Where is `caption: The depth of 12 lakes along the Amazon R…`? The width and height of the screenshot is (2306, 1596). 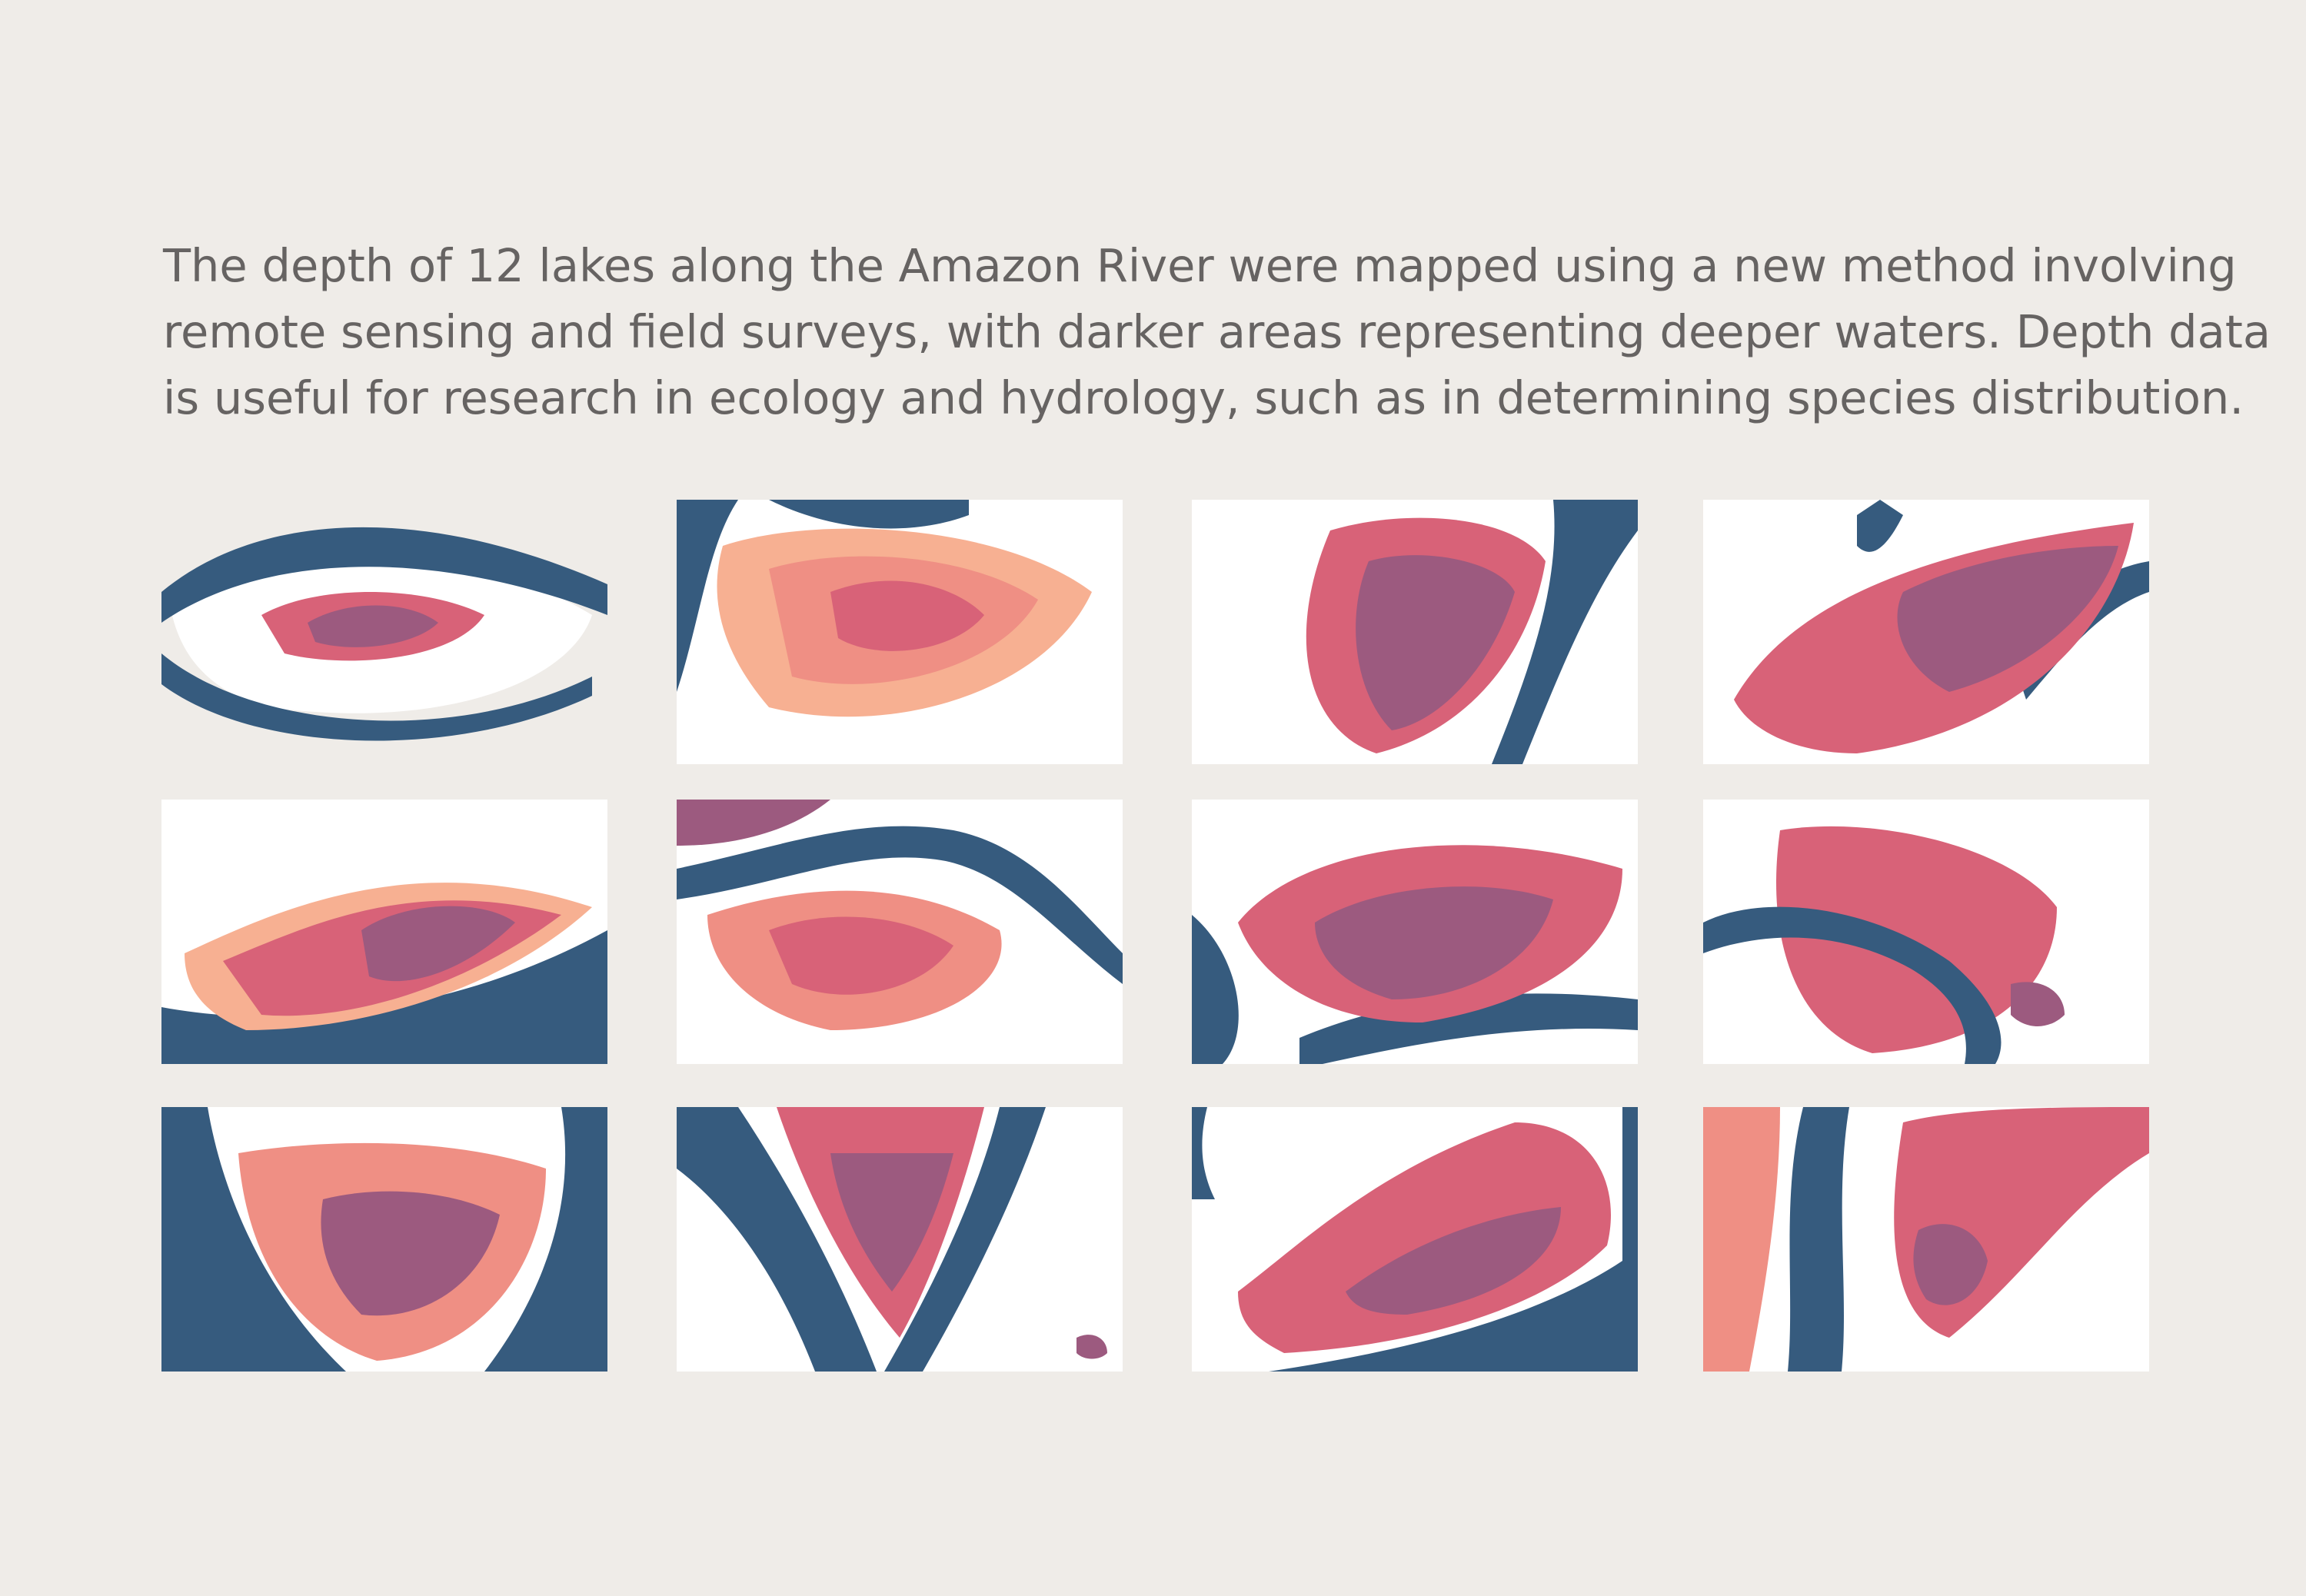
caption: The depth of 12 lakes along the Amazon R… is located at coordinates (1217, 332).